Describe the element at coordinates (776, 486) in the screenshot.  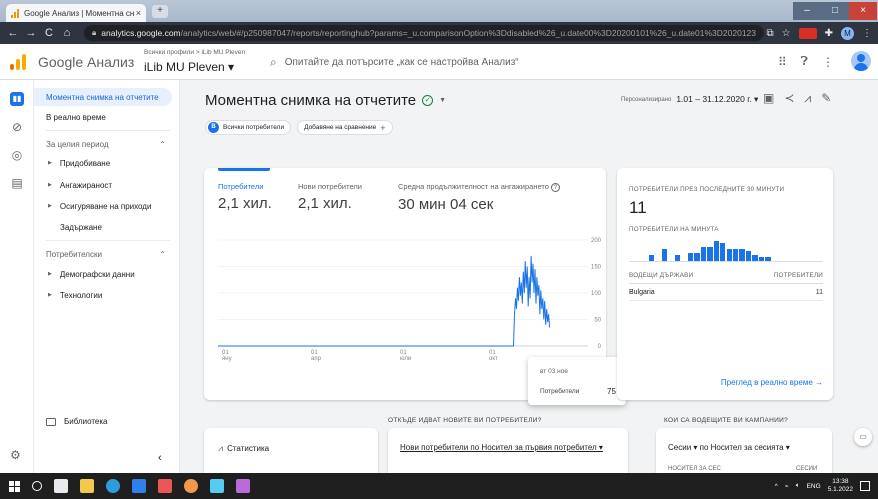
I see `tray-chevron-icon: ^` at that location.